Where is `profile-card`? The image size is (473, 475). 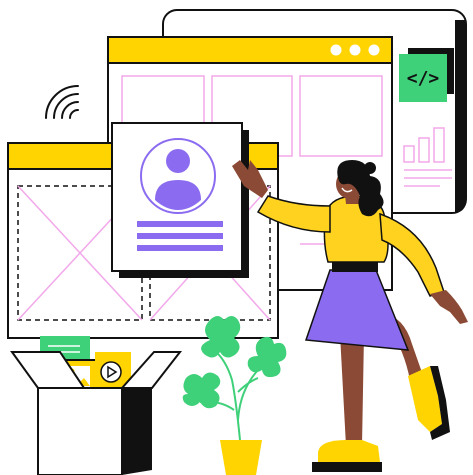 profile-card is located at coordinates (180, 200).